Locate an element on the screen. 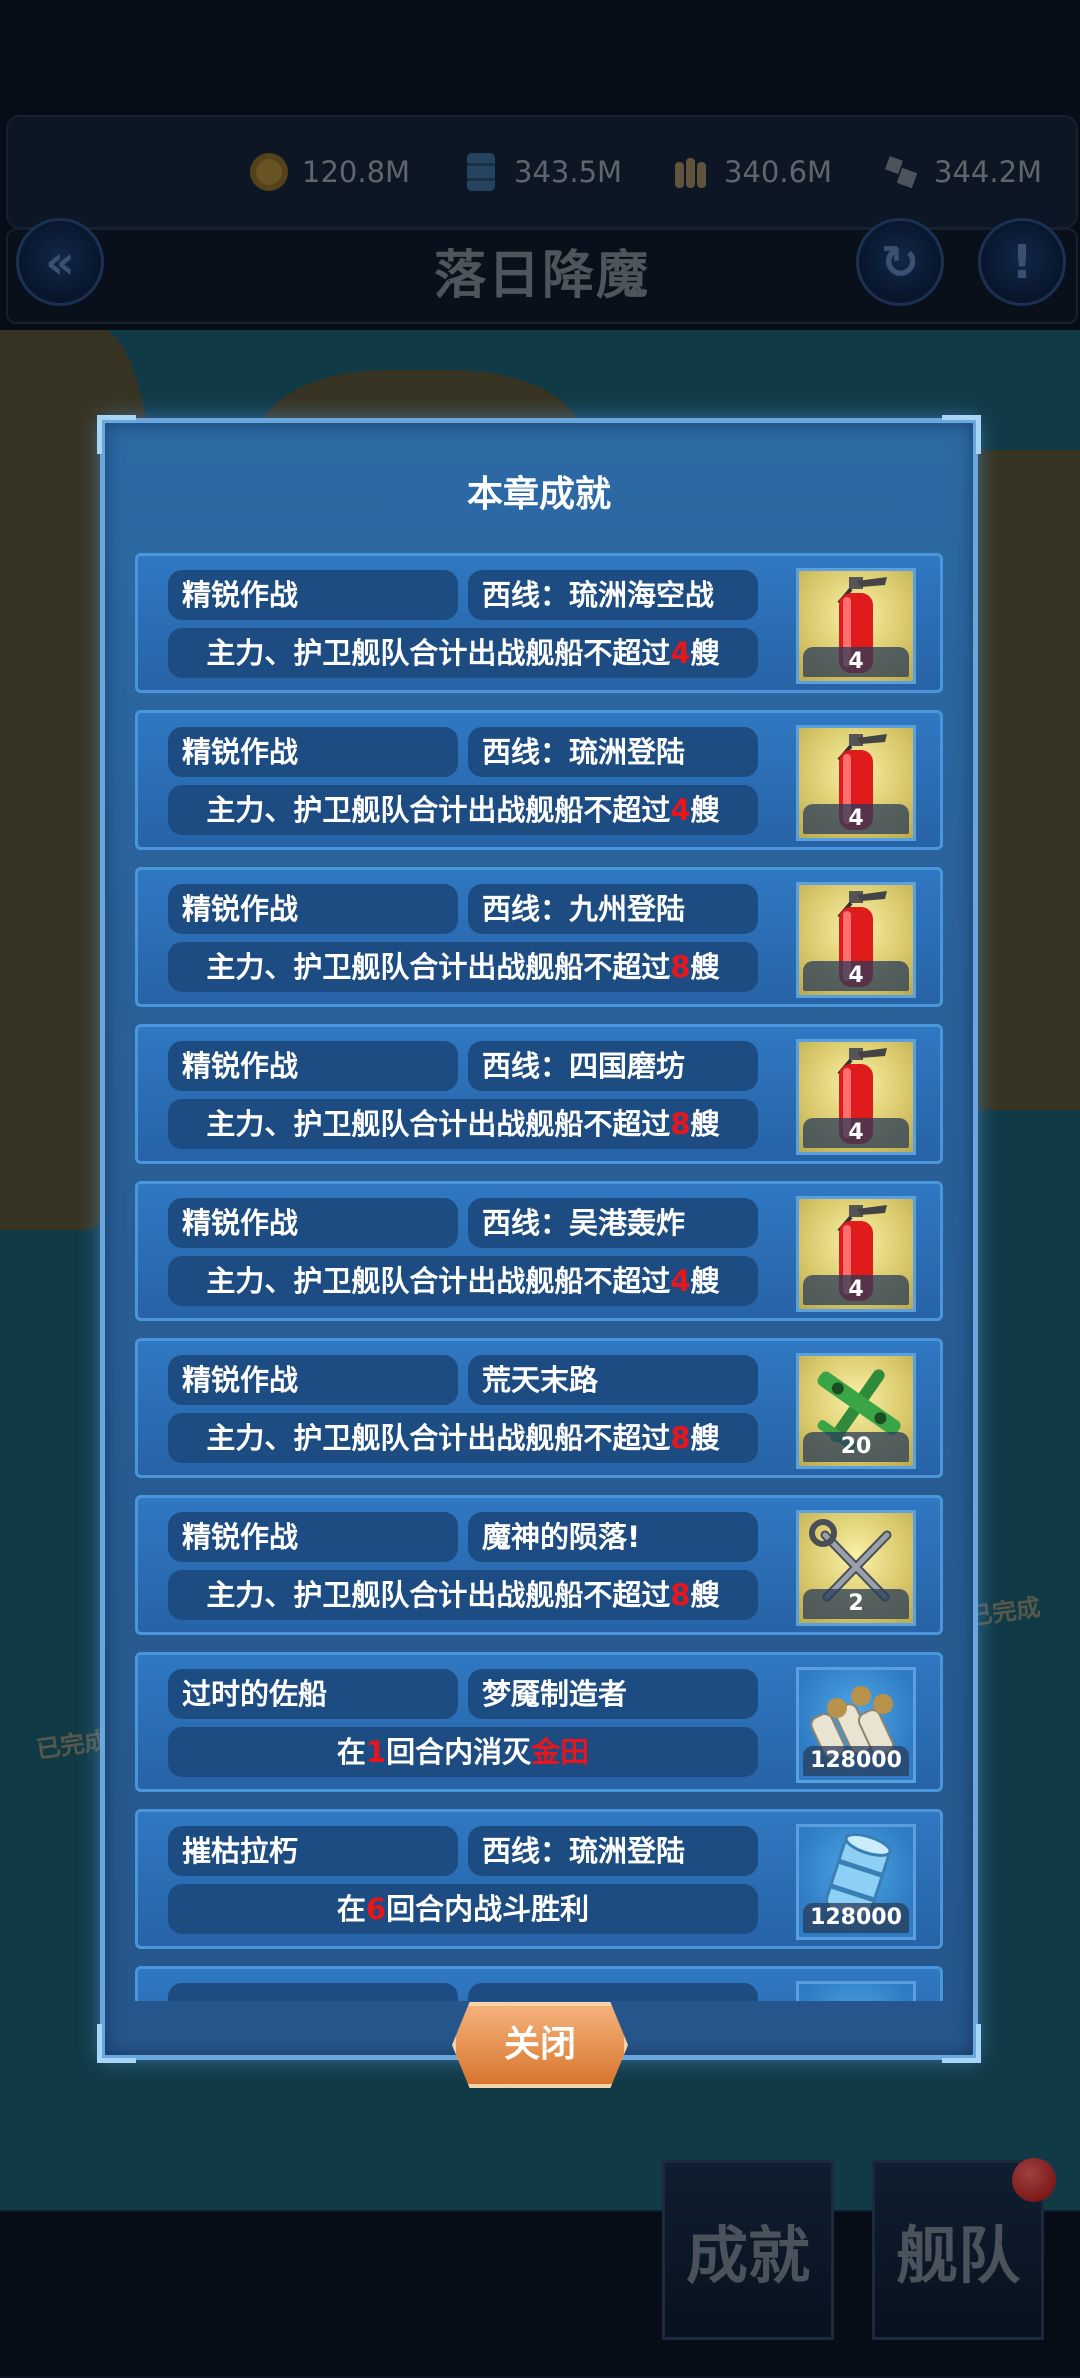  dialog-title: 本章成就 is located at coordinates (538, 494).